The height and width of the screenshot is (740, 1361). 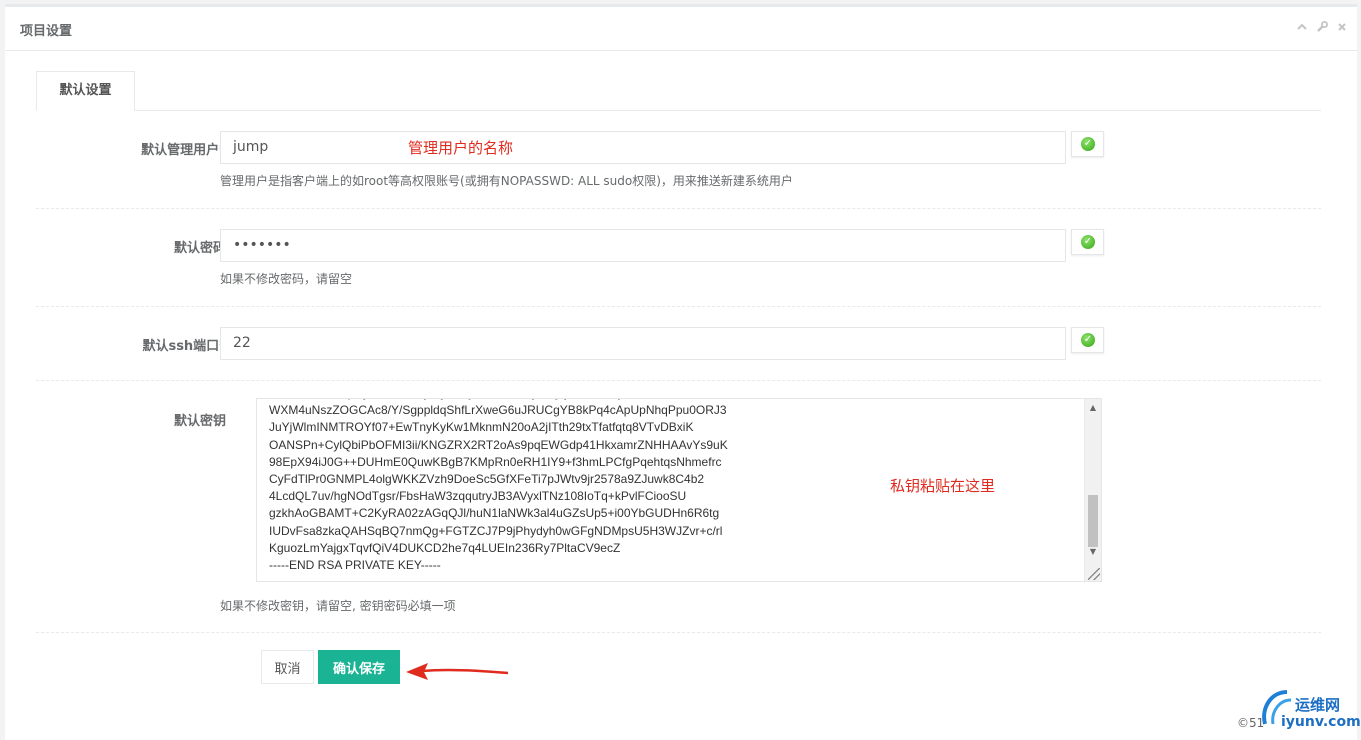 What do you see at coordinates (85, 91) in the screenshot?
I see `tab-default-settings: 默认设置` at bounding box center [85, 91].